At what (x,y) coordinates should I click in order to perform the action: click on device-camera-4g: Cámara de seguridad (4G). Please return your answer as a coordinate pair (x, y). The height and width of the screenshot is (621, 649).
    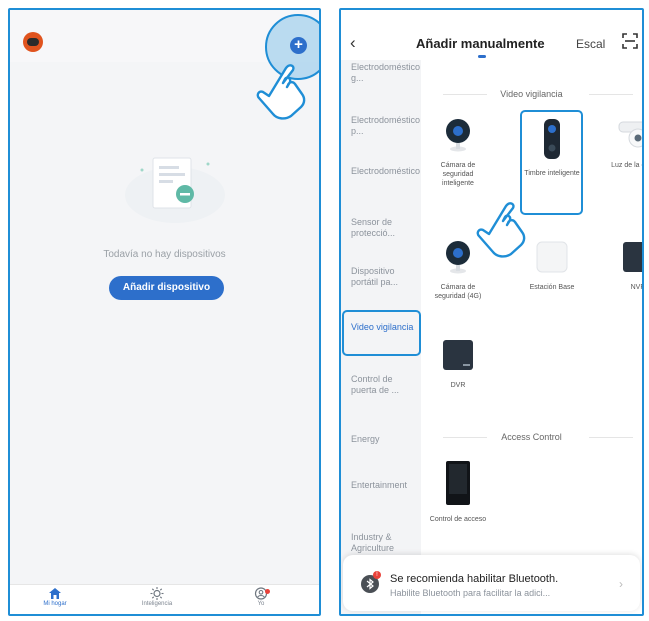
    Looking at the image, I should click on (458, 270).